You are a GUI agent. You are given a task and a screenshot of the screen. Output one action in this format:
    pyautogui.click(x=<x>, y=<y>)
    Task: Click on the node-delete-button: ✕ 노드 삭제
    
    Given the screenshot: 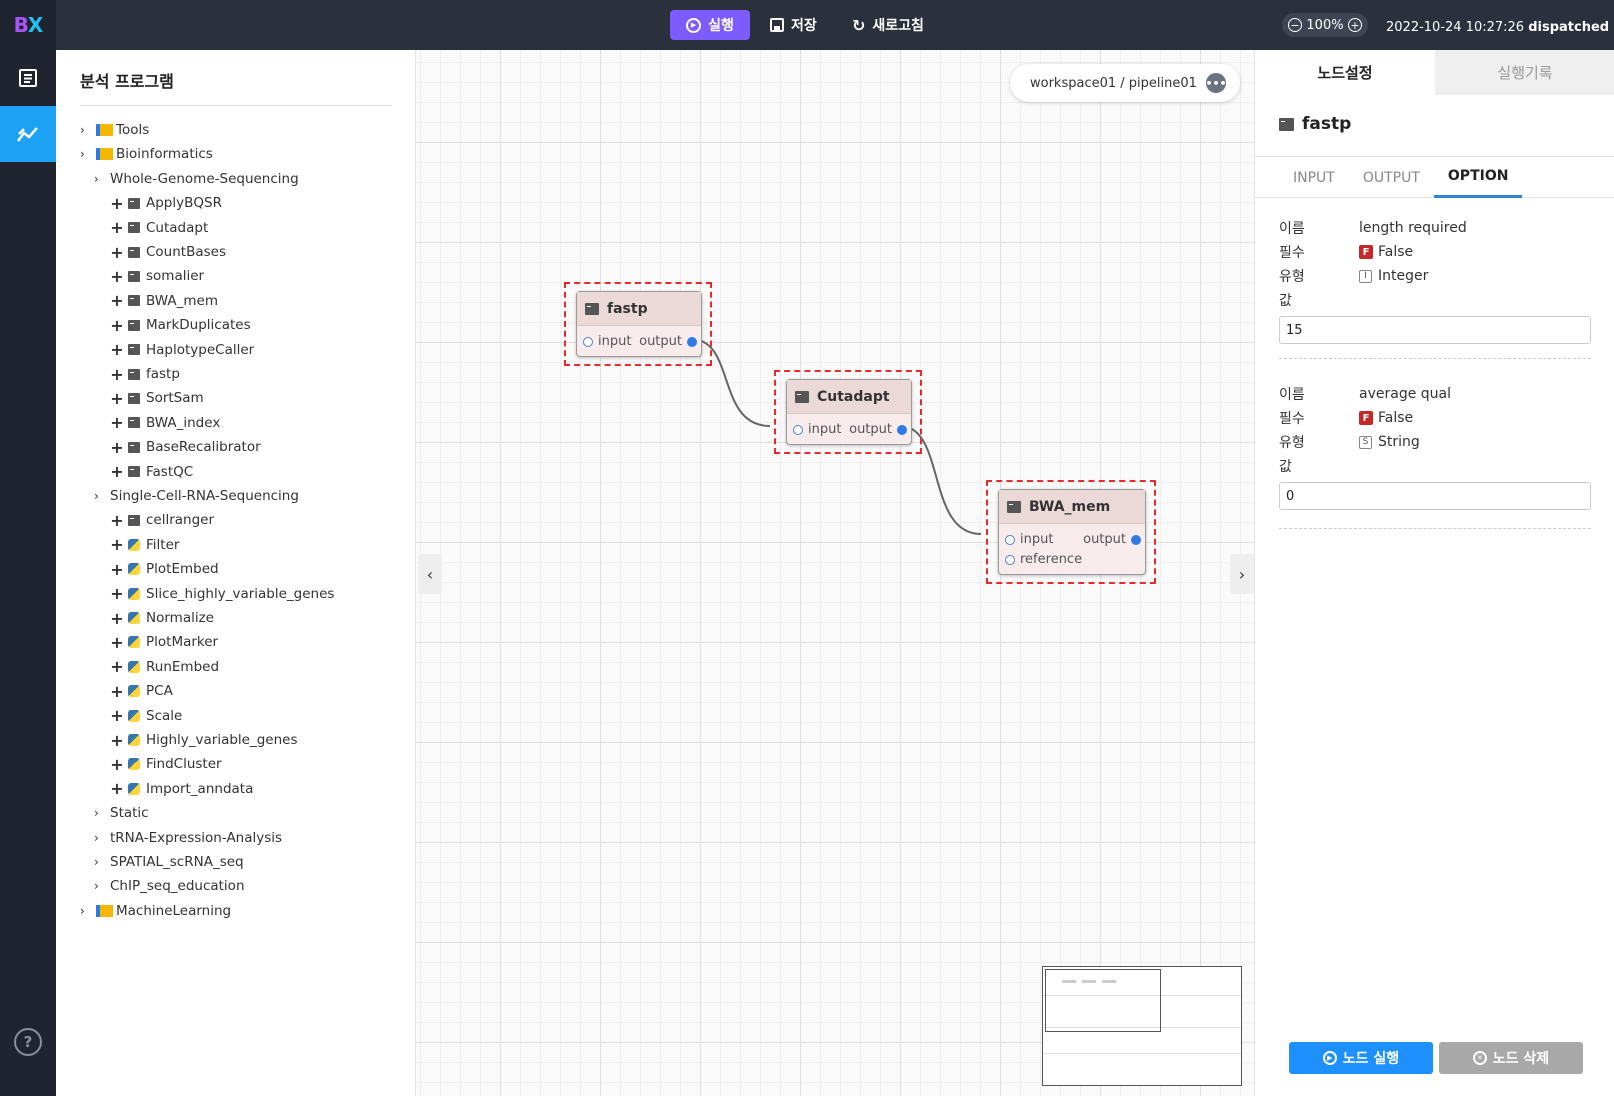 What is the action you would take?
    pyautogui.click(x=1511, y=1058)
    